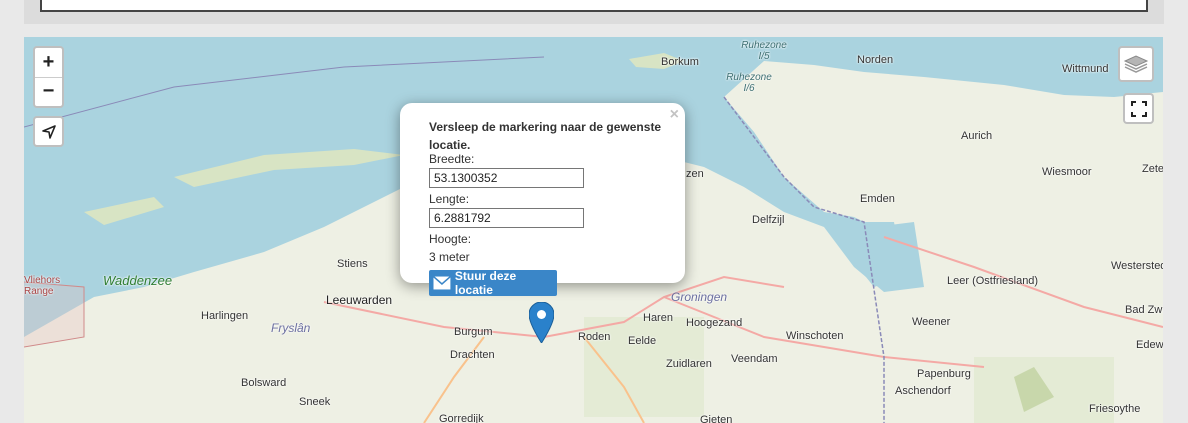 This screenshot has height=423, width=1188. I want to click on place-label: Aschendorf, so click(923, 391).